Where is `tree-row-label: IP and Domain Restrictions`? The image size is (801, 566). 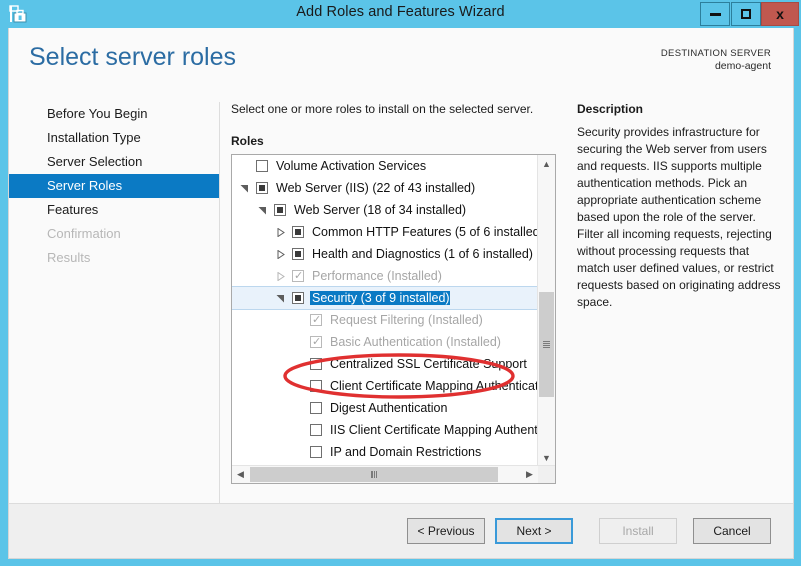 tree-row-label: IP and Domain Restrictions is located at coordinates (406, 452).